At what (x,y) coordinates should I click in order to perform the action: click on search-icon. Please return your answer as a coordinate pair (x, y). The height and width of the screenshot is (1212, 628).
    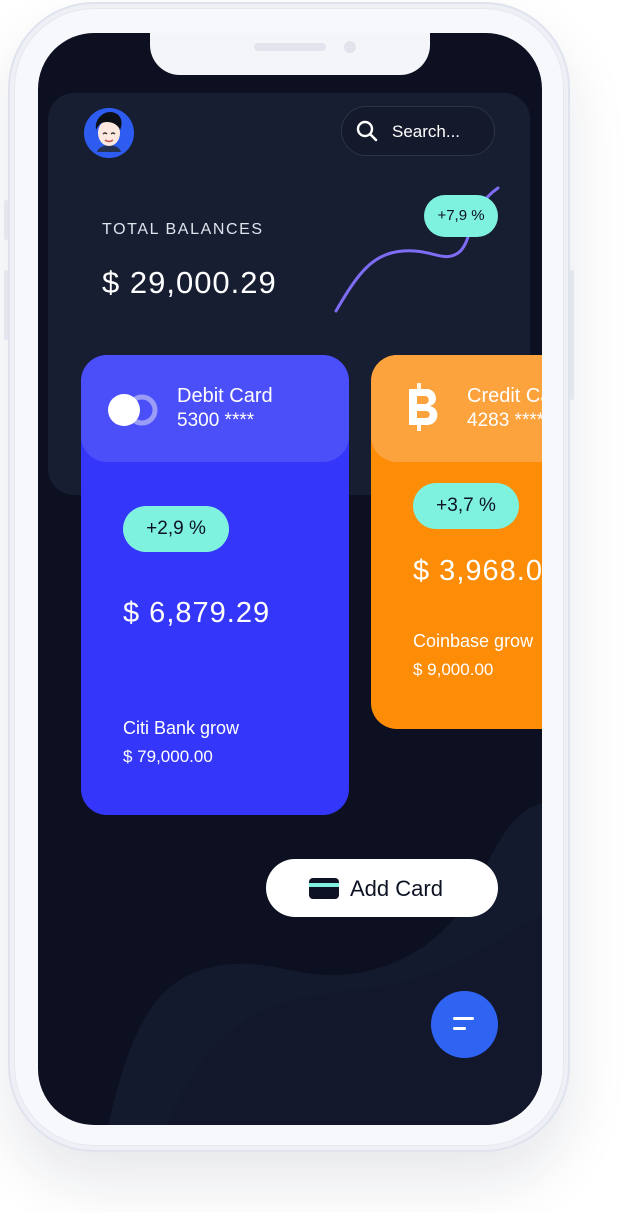
    Looking at the image, I should click on (367, 131).